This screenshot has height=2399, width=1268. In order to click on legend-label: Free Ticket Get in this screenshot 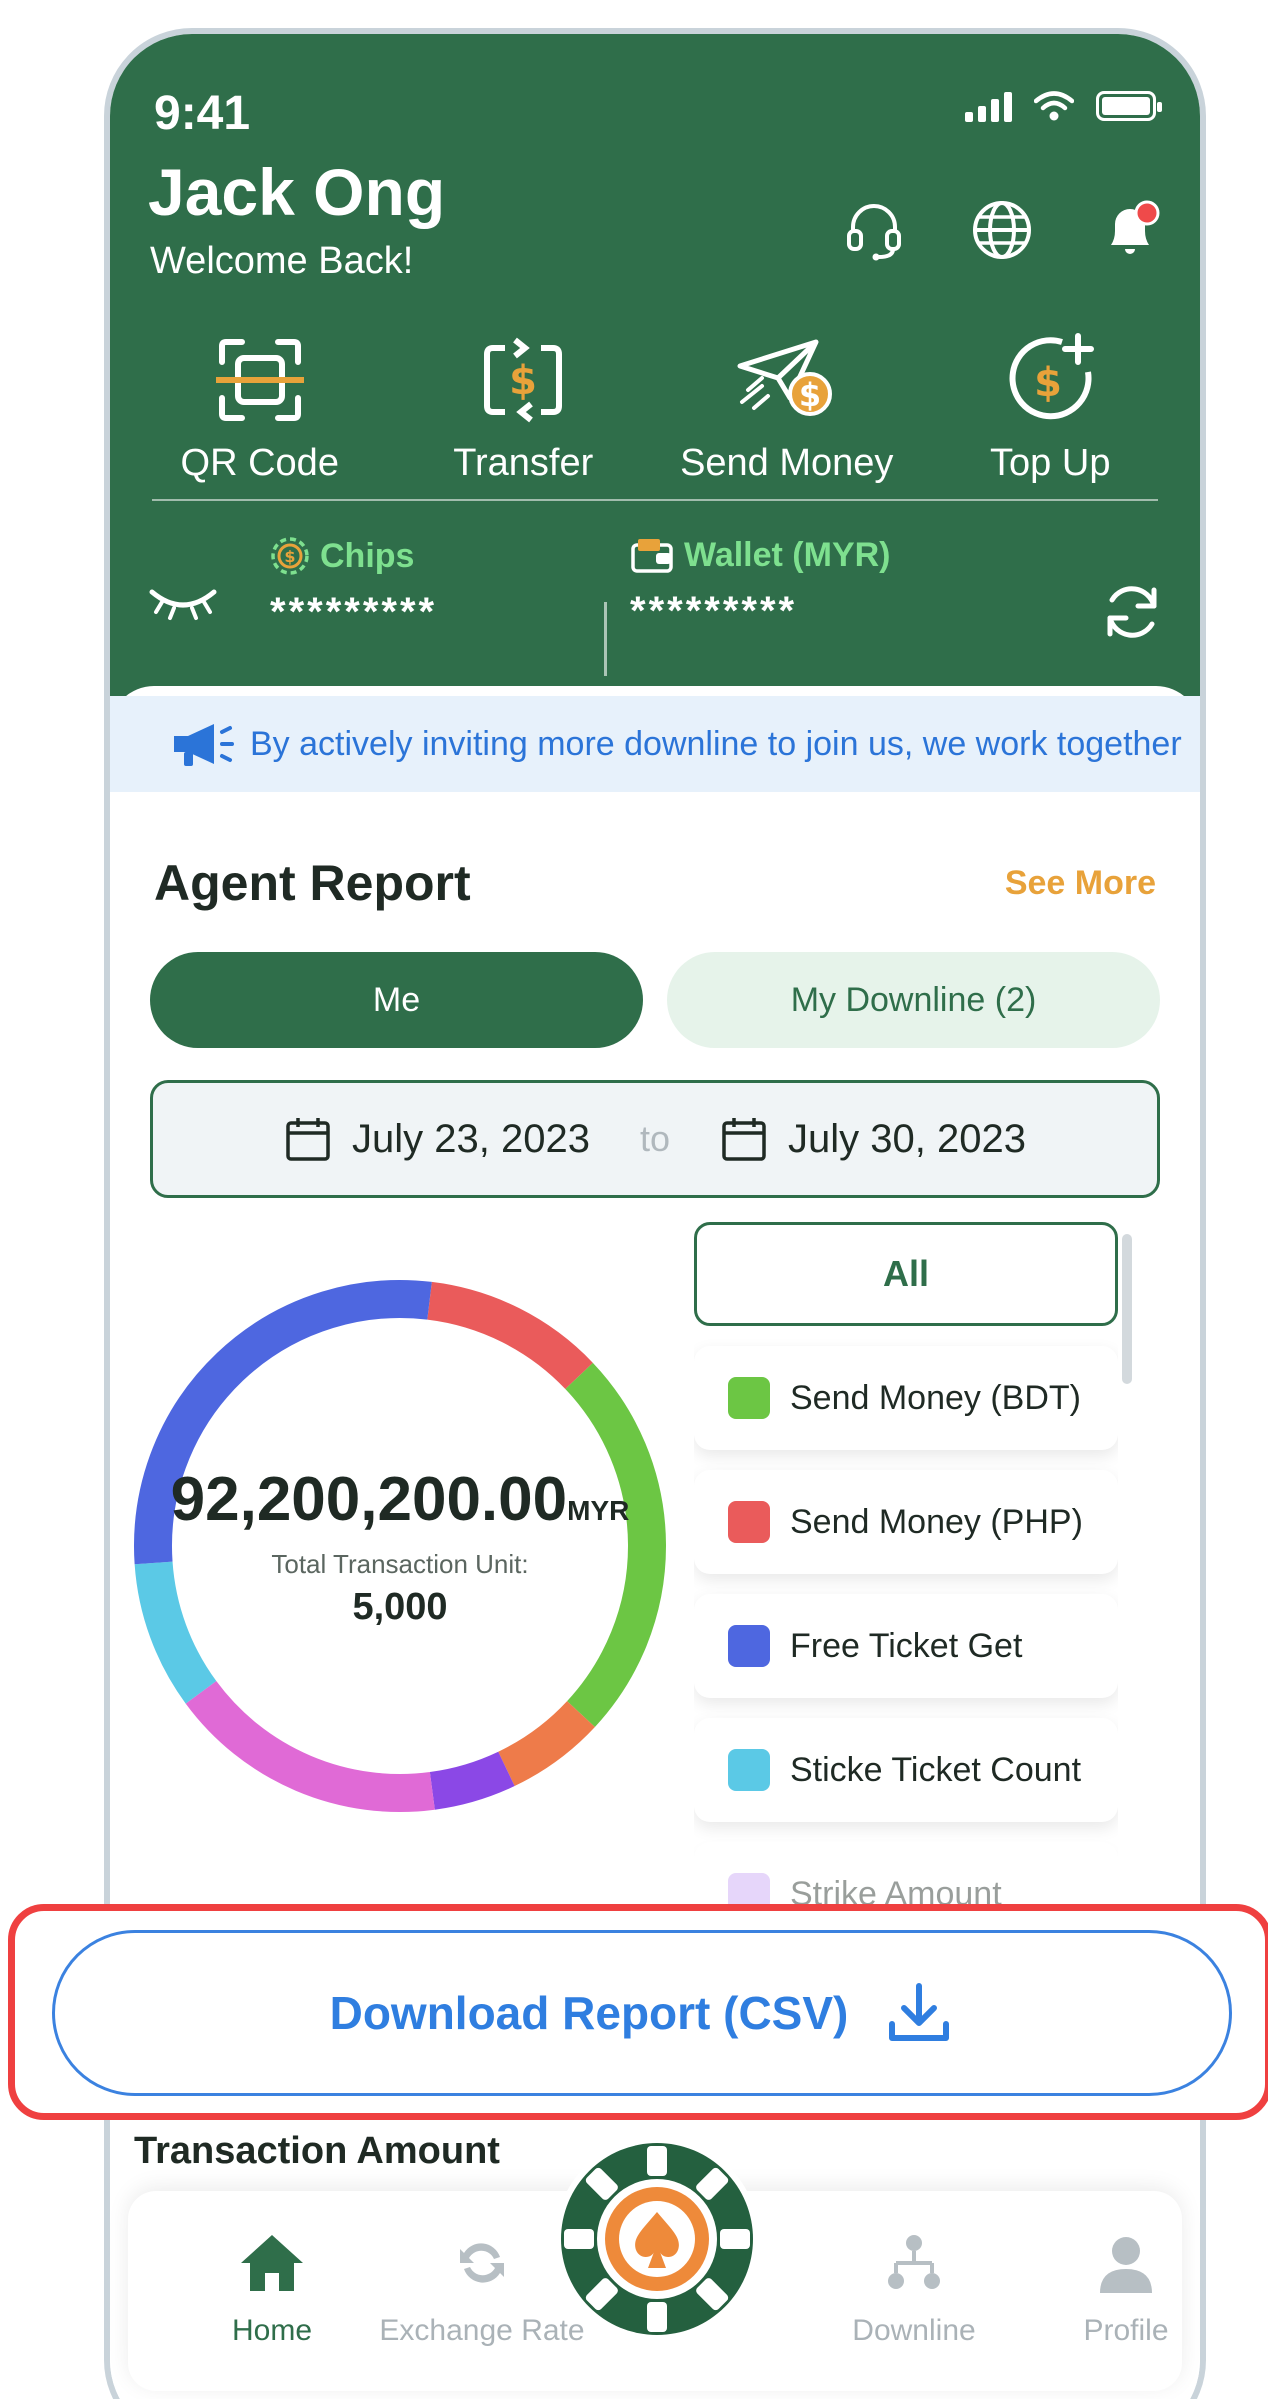, I will do `click(906, 1645)`.